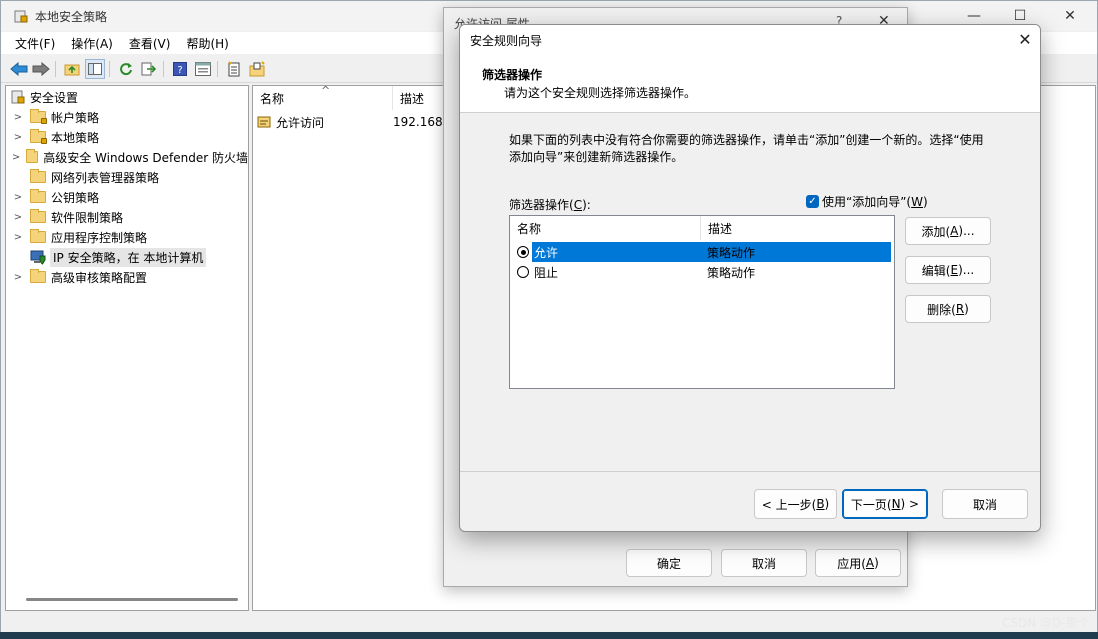 The width and height of the screenshot is (1098, 639). What do you see at coordinates (885, 504) in the screenshot?
I see `next-button: 下一页(N) >` at bounding box center [885, 504].